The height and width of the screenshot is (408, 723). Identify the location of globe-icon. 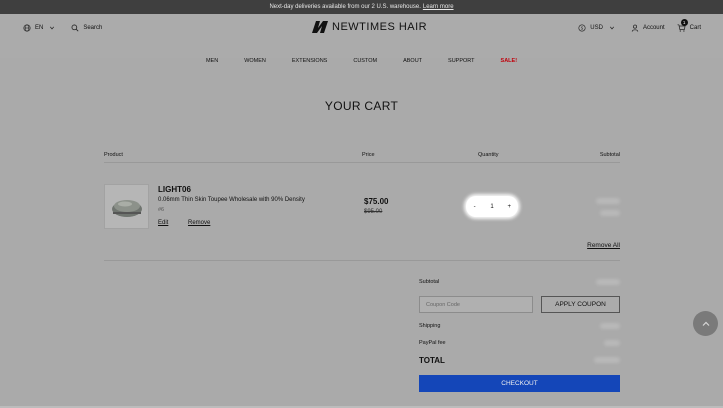
(27, 28).